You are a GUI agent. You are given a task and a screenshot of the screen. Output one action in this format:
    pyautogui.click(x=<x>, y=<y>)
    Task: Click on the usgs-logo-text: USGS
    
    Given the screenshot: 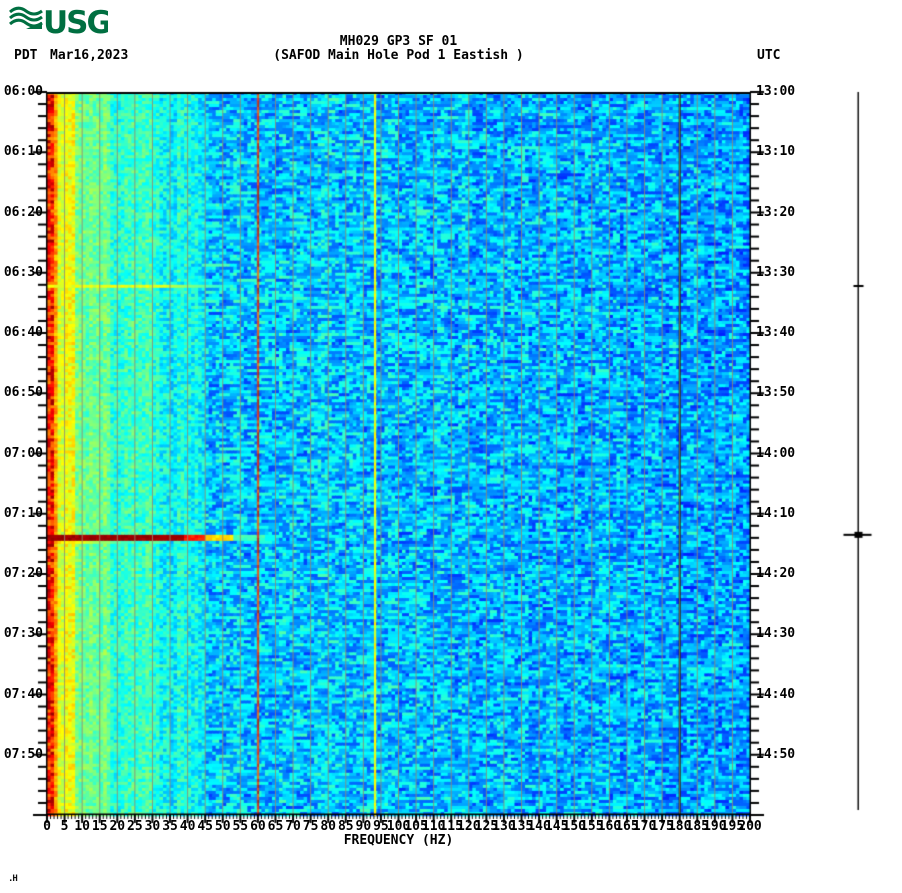 What is the action you would take?
    pyautogui.click(x=75, y=21)
    